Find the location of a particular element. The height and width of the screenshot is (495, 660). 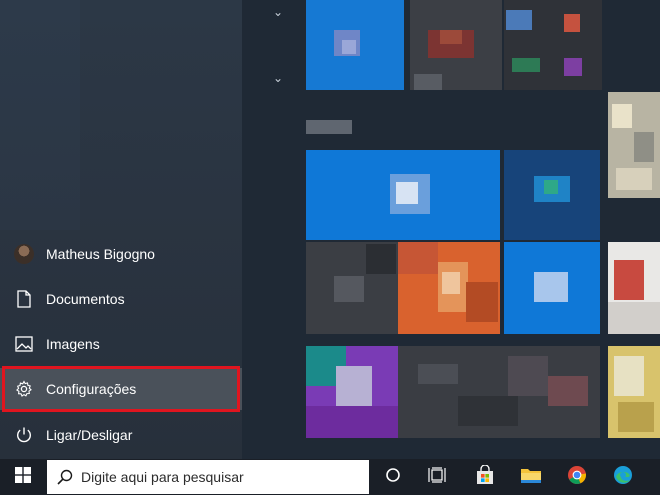

start-button is located at coordinates (23, 477).